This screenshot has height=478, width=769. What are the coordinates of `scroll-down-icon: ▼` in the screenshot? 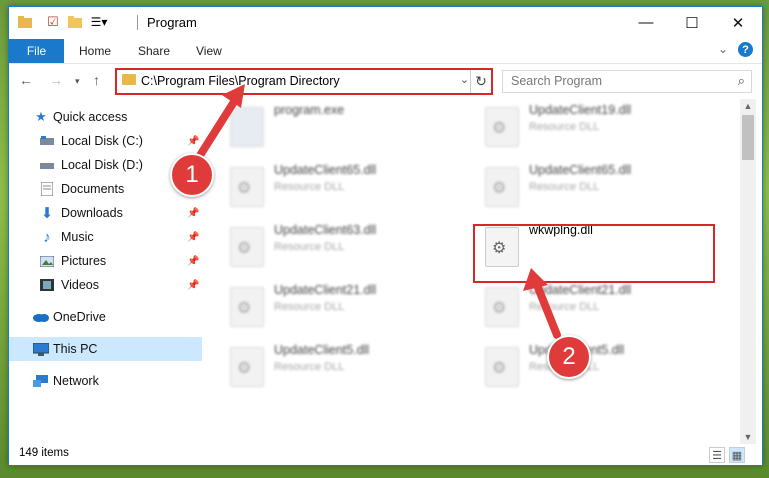 It's located at (748, 437).